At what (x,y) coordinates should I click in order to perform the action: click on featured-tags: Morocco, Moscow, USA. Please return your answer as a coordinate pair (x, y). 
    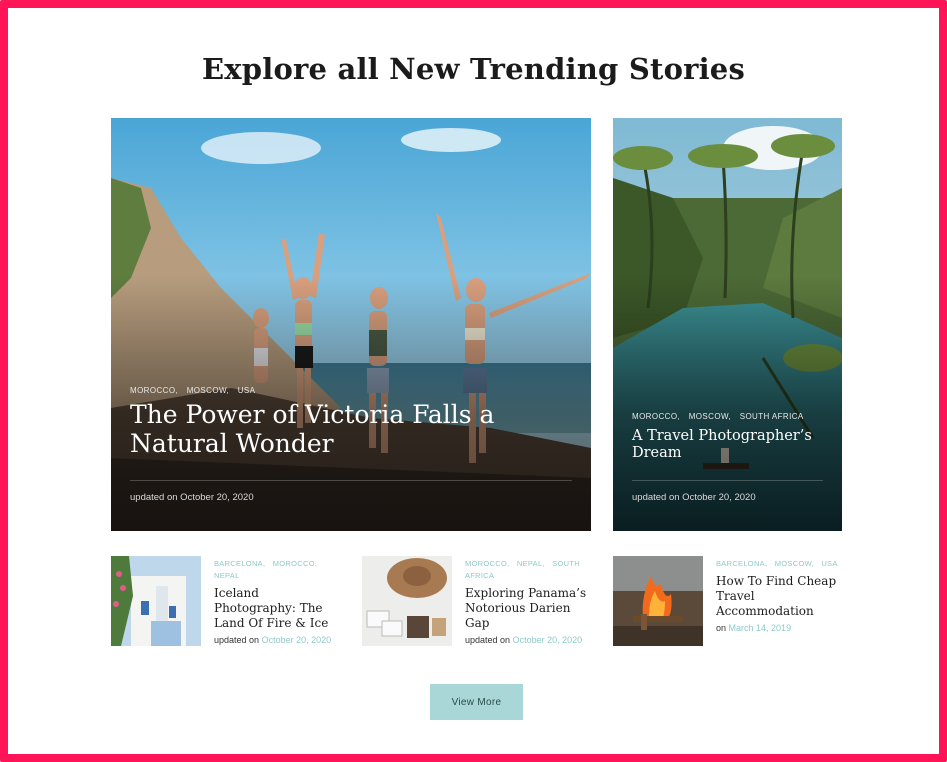
    Looking at the image, I should click on (195, 390).